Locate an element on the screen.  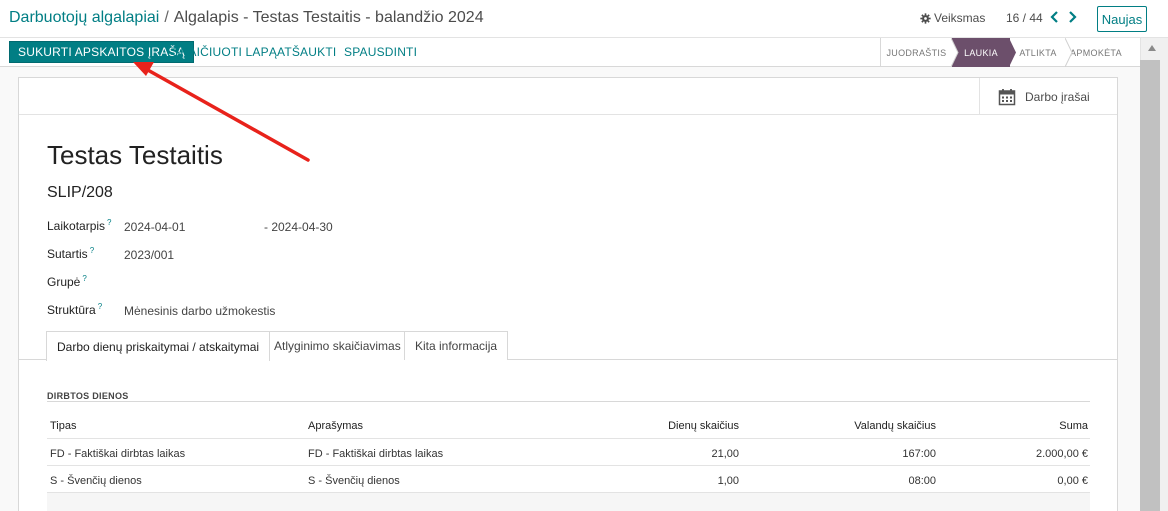
scroll-up-icon is located at coordinates (1152, 48).